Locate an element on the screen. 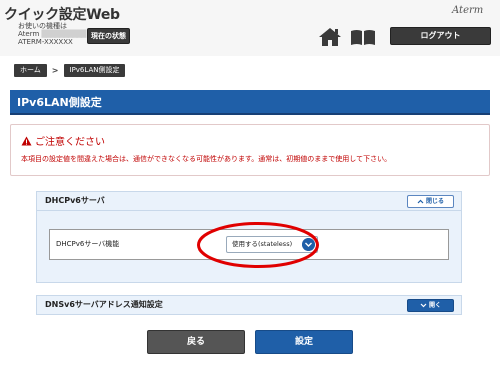  caution-title-text: ご注意ください is located at coordinates (70, 142).